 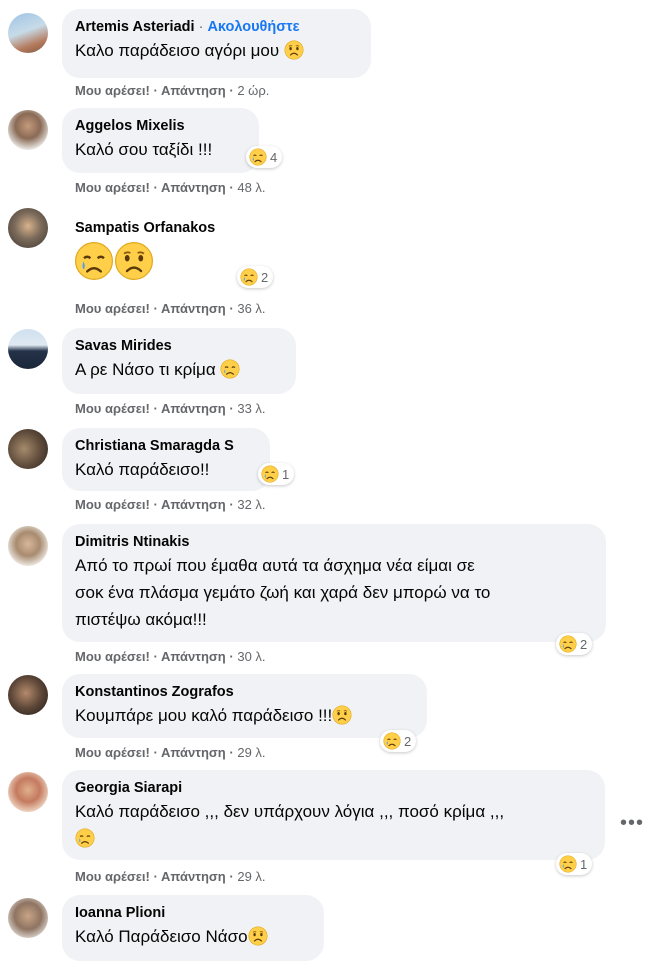 I want to click on comment-actions: Μου αρέσει! · Απάντηση · 2 ώρ., so click(x=172, y=90).